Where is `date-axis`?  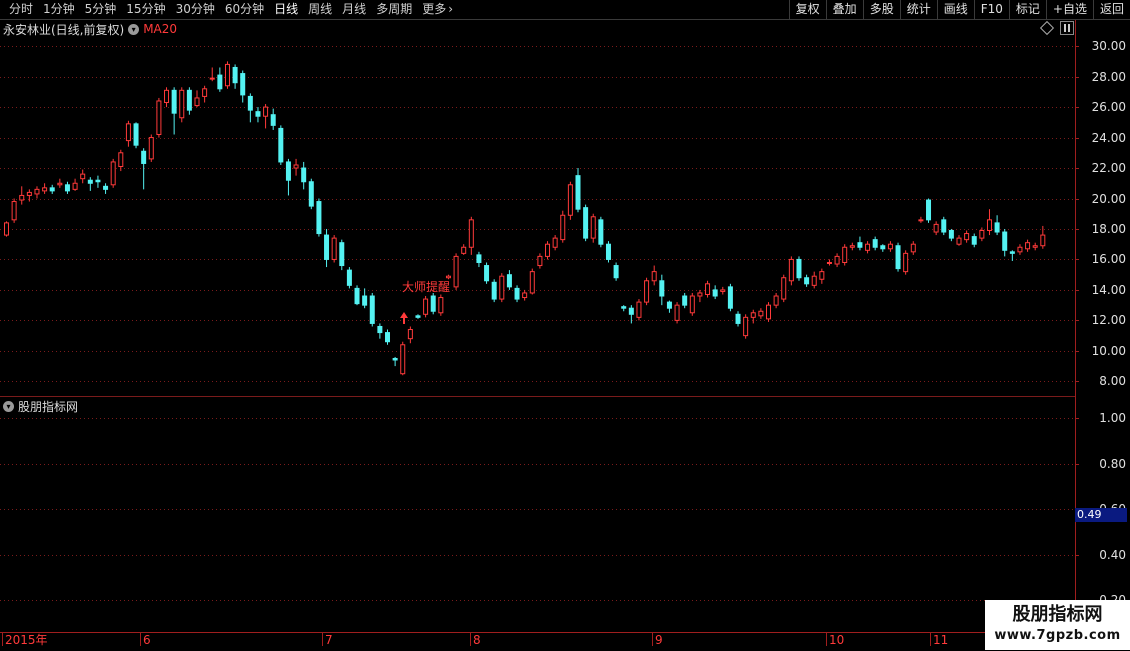
date-axis is located at coordinates (565, 641).